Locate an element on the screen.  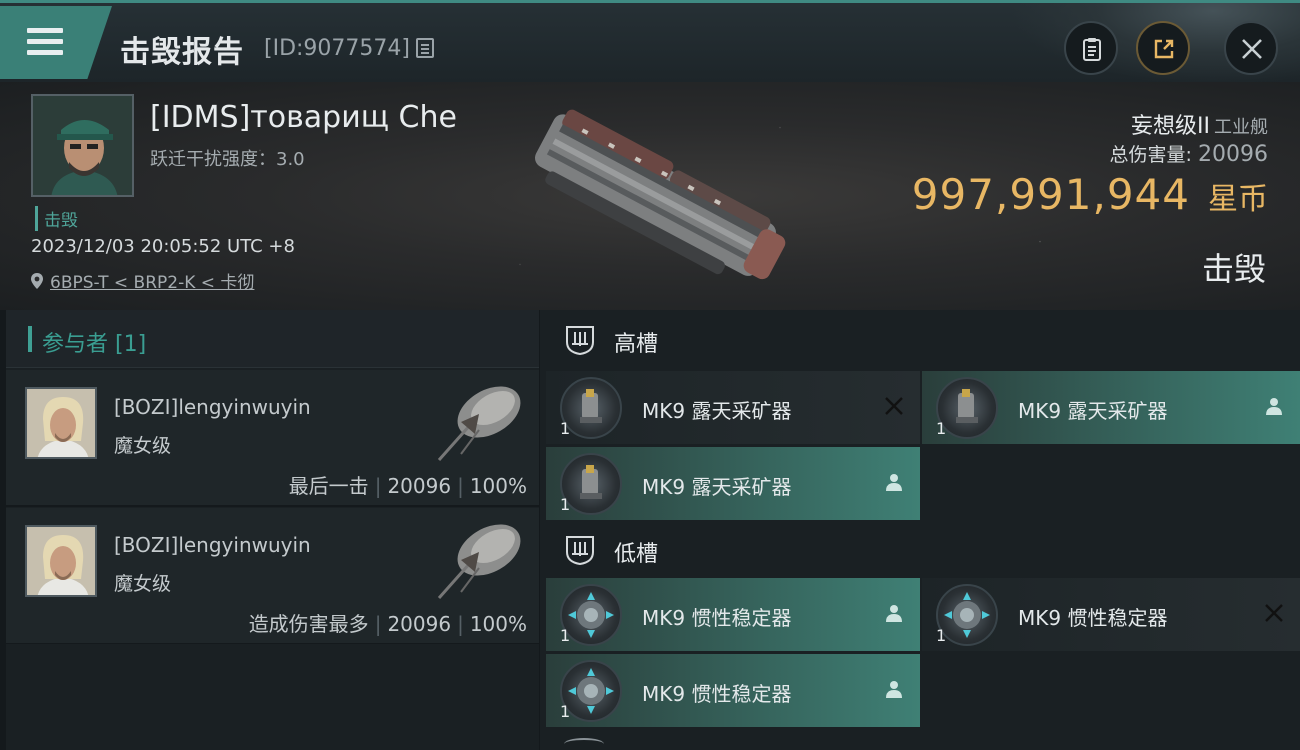
hamburger-icon is located at coordinates (45, 42).